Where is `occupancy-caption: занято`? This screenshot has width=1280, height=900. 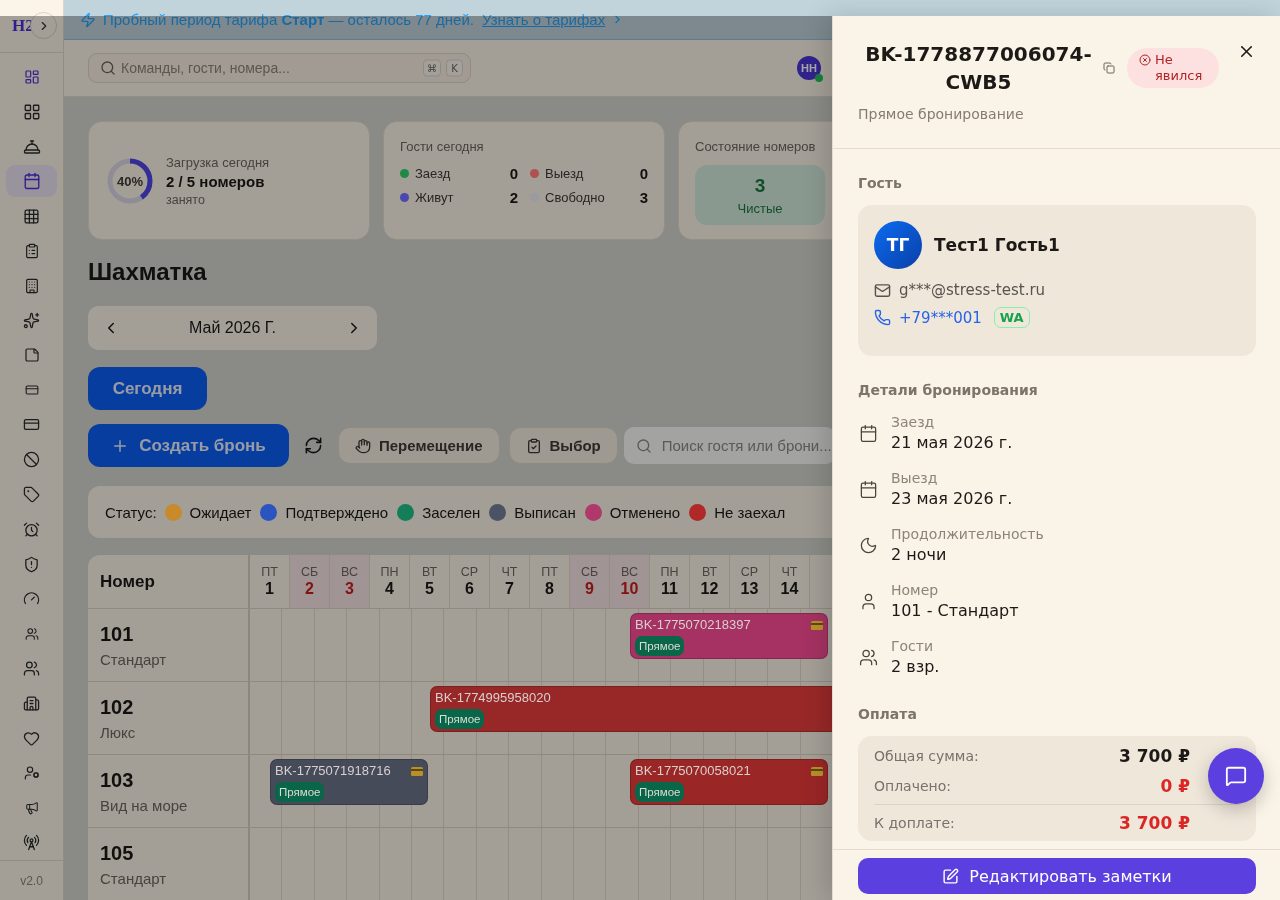 occupancy-caption: занято is located at coordinates (186, 199).